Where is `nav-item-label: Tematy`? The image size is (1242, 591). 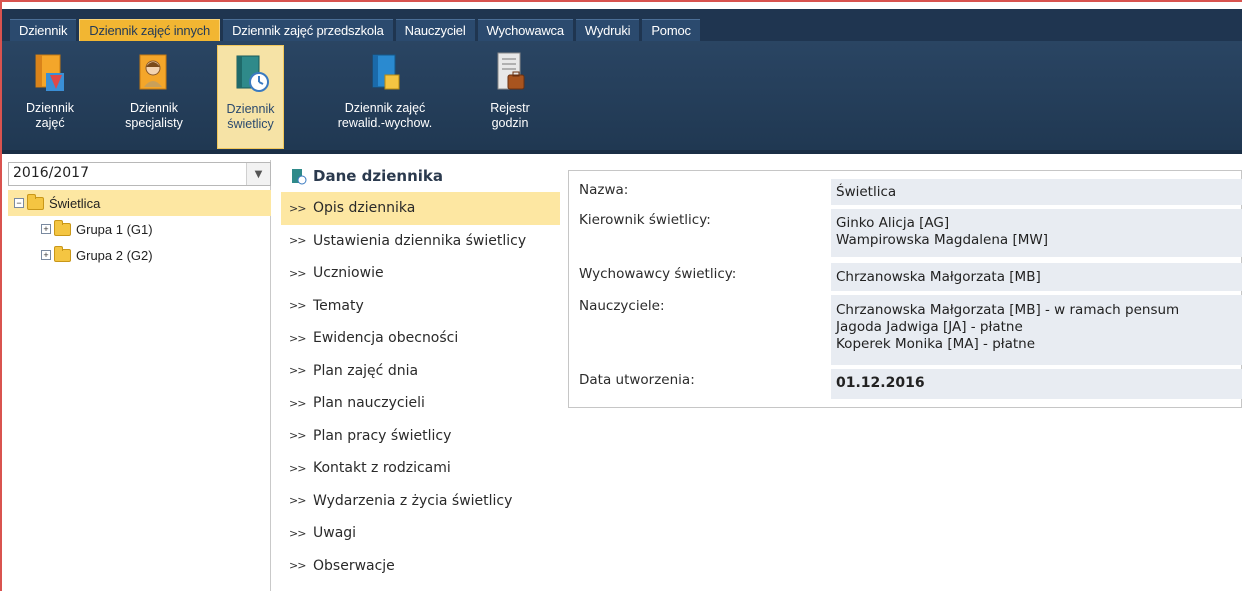 nav-item-label: Tematy is located at coordinates (338, 305).